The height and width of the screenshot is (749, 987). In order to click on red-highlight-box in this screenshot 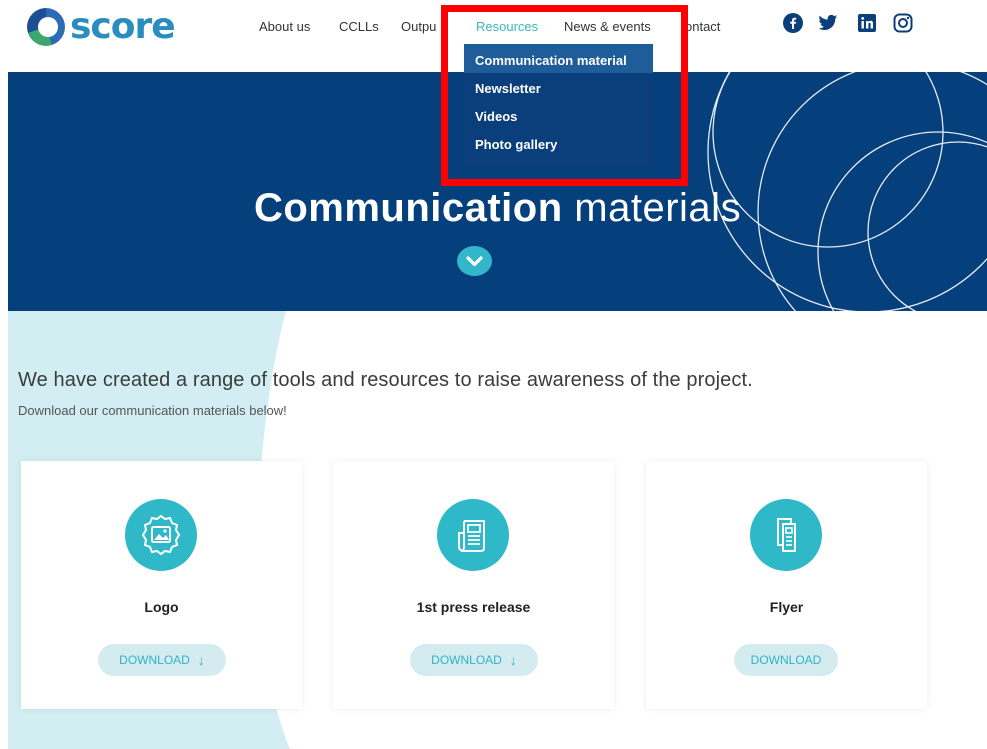, I will do `click(564, 95)`.